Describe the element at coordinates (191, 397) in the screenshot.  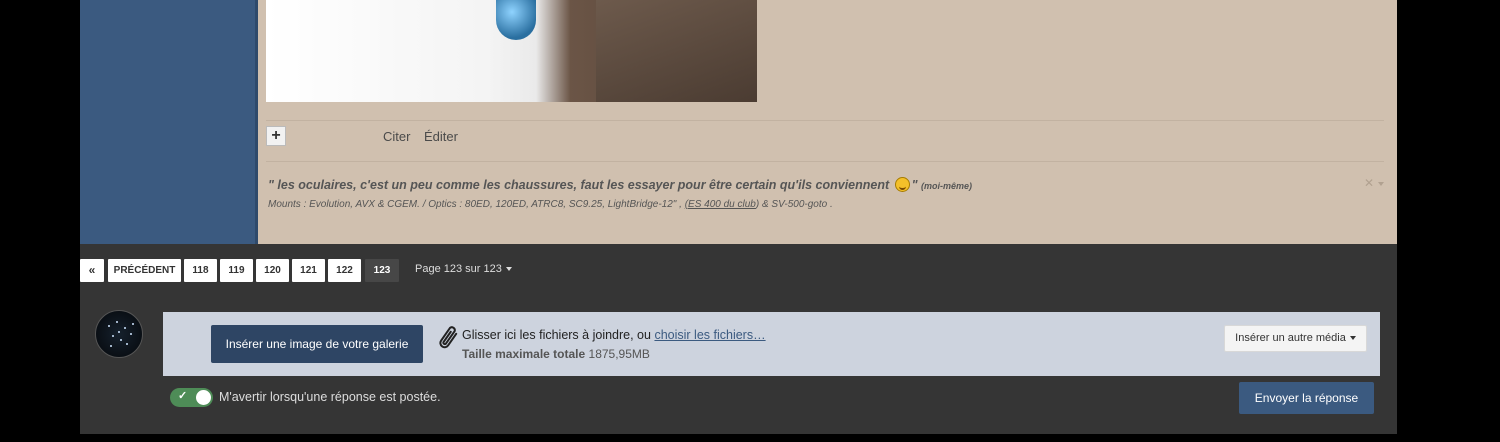
I see `notify-toggle: ✓` at that location.